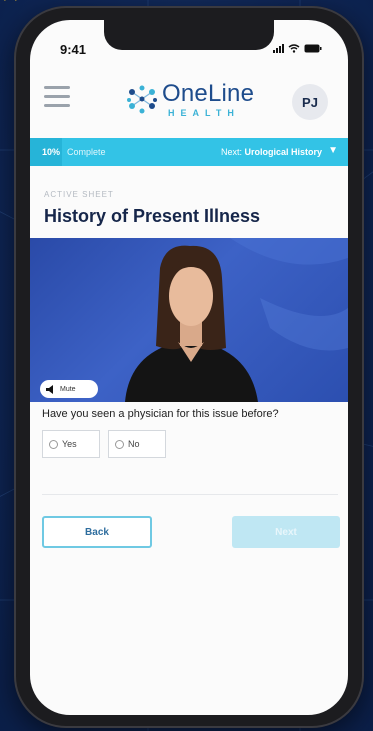 The width and height of the screenshot is (373, 731). I want to click on option-label: Yes, so click(69, 444).